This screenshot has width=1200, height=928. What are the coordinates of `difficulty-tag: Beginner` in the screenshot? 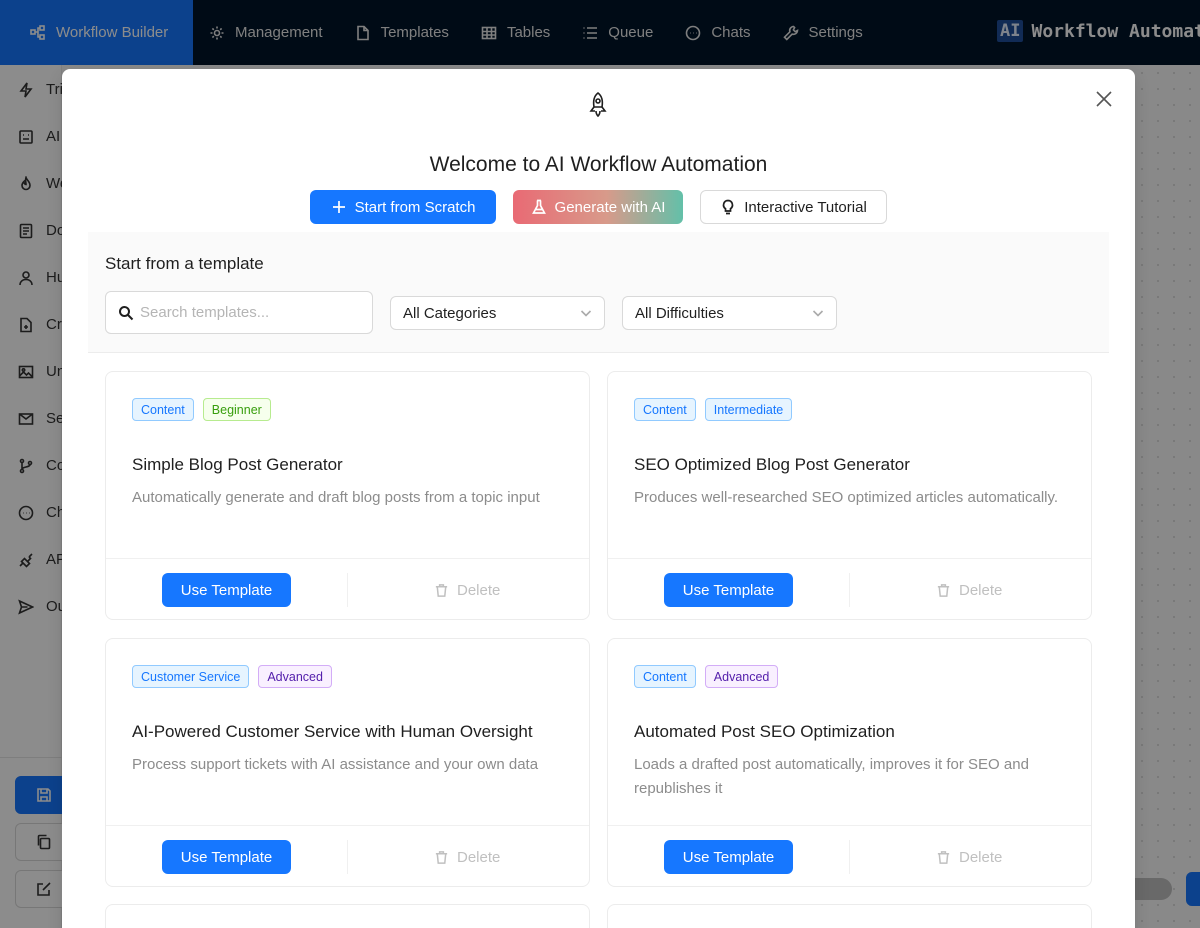 It's located at (236, 409).